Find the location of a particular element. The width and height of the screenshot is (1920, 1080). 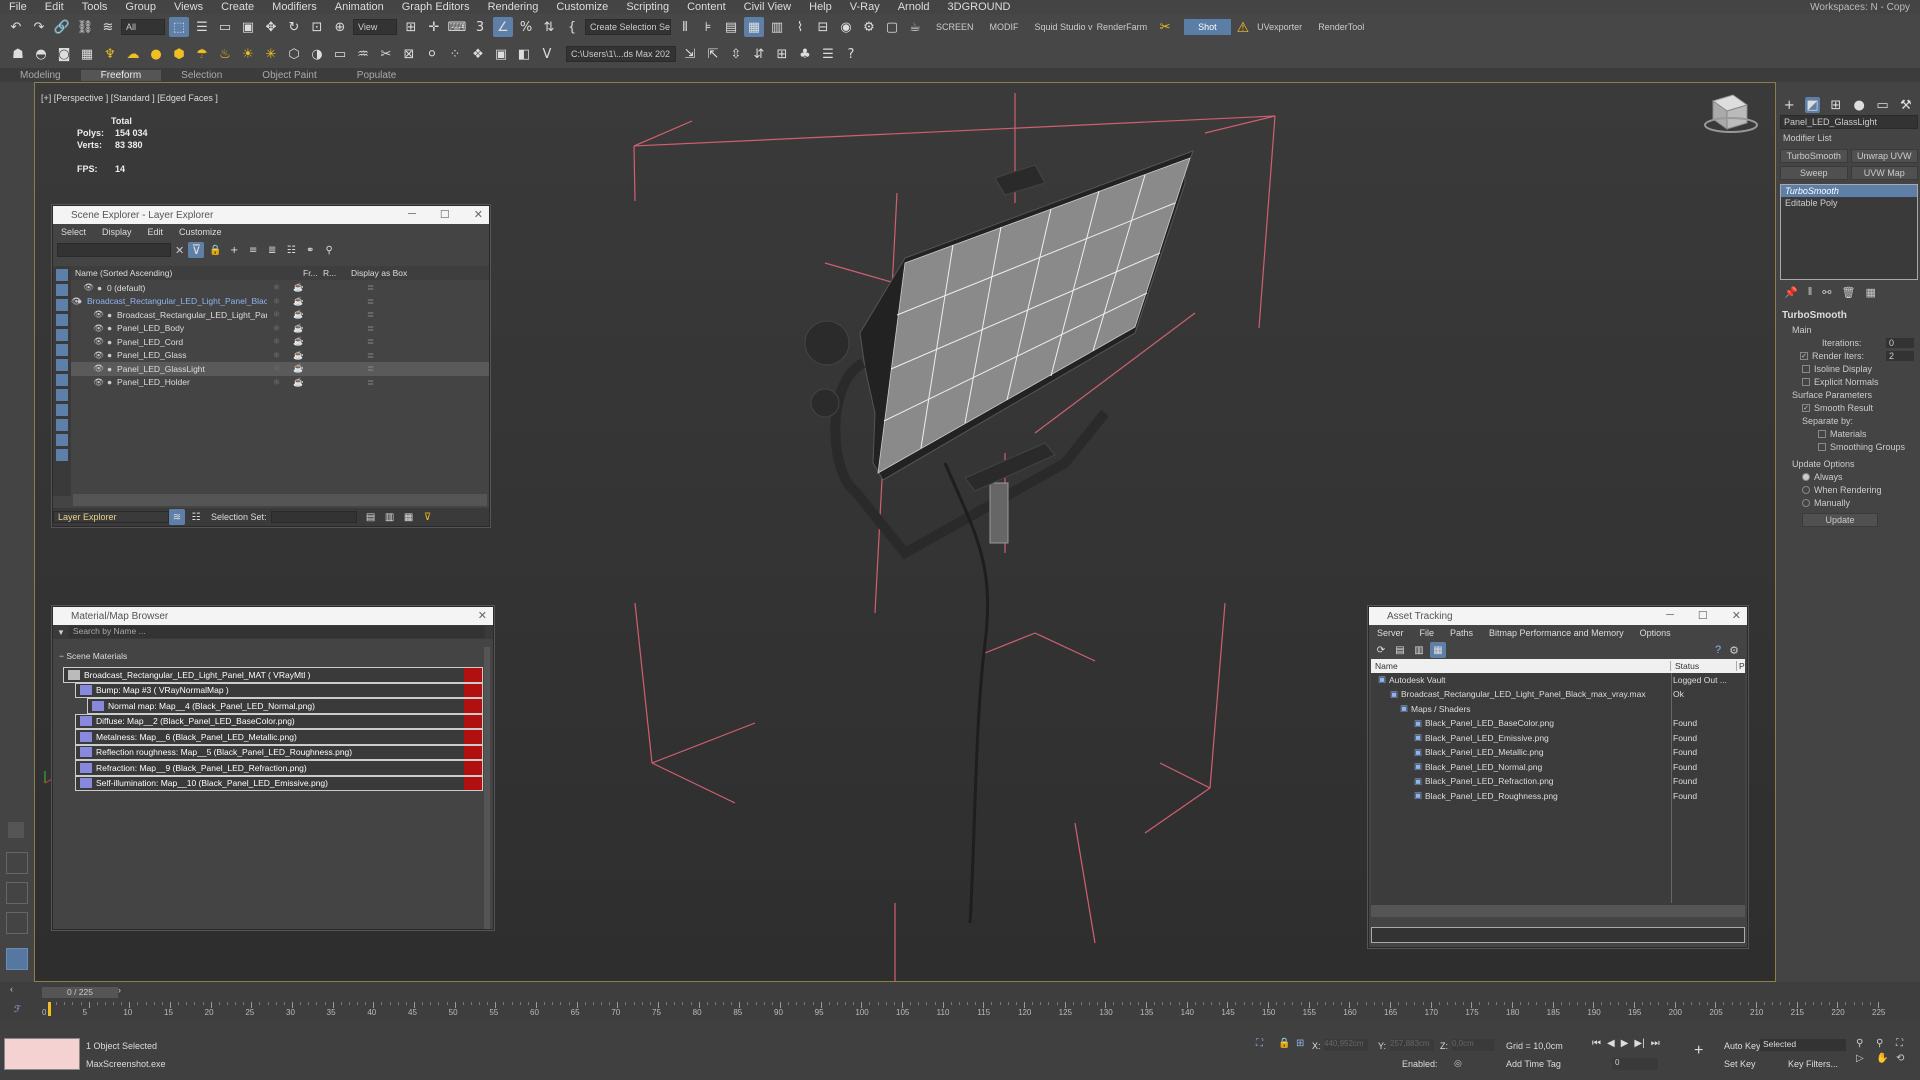

display-objects-icon is located at coordinates (62, 275).